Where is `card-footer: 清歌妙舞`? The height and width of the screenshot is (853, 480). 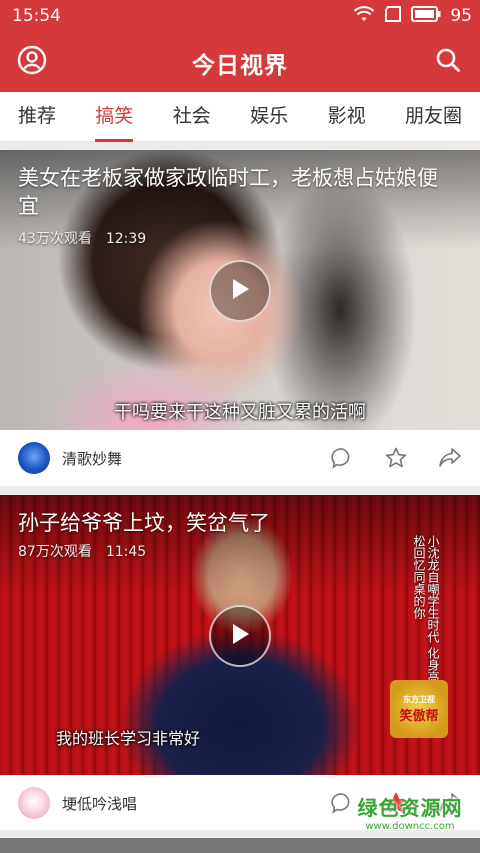
card-footer: 清歌妙舞 is located at coordinates (240, 458).